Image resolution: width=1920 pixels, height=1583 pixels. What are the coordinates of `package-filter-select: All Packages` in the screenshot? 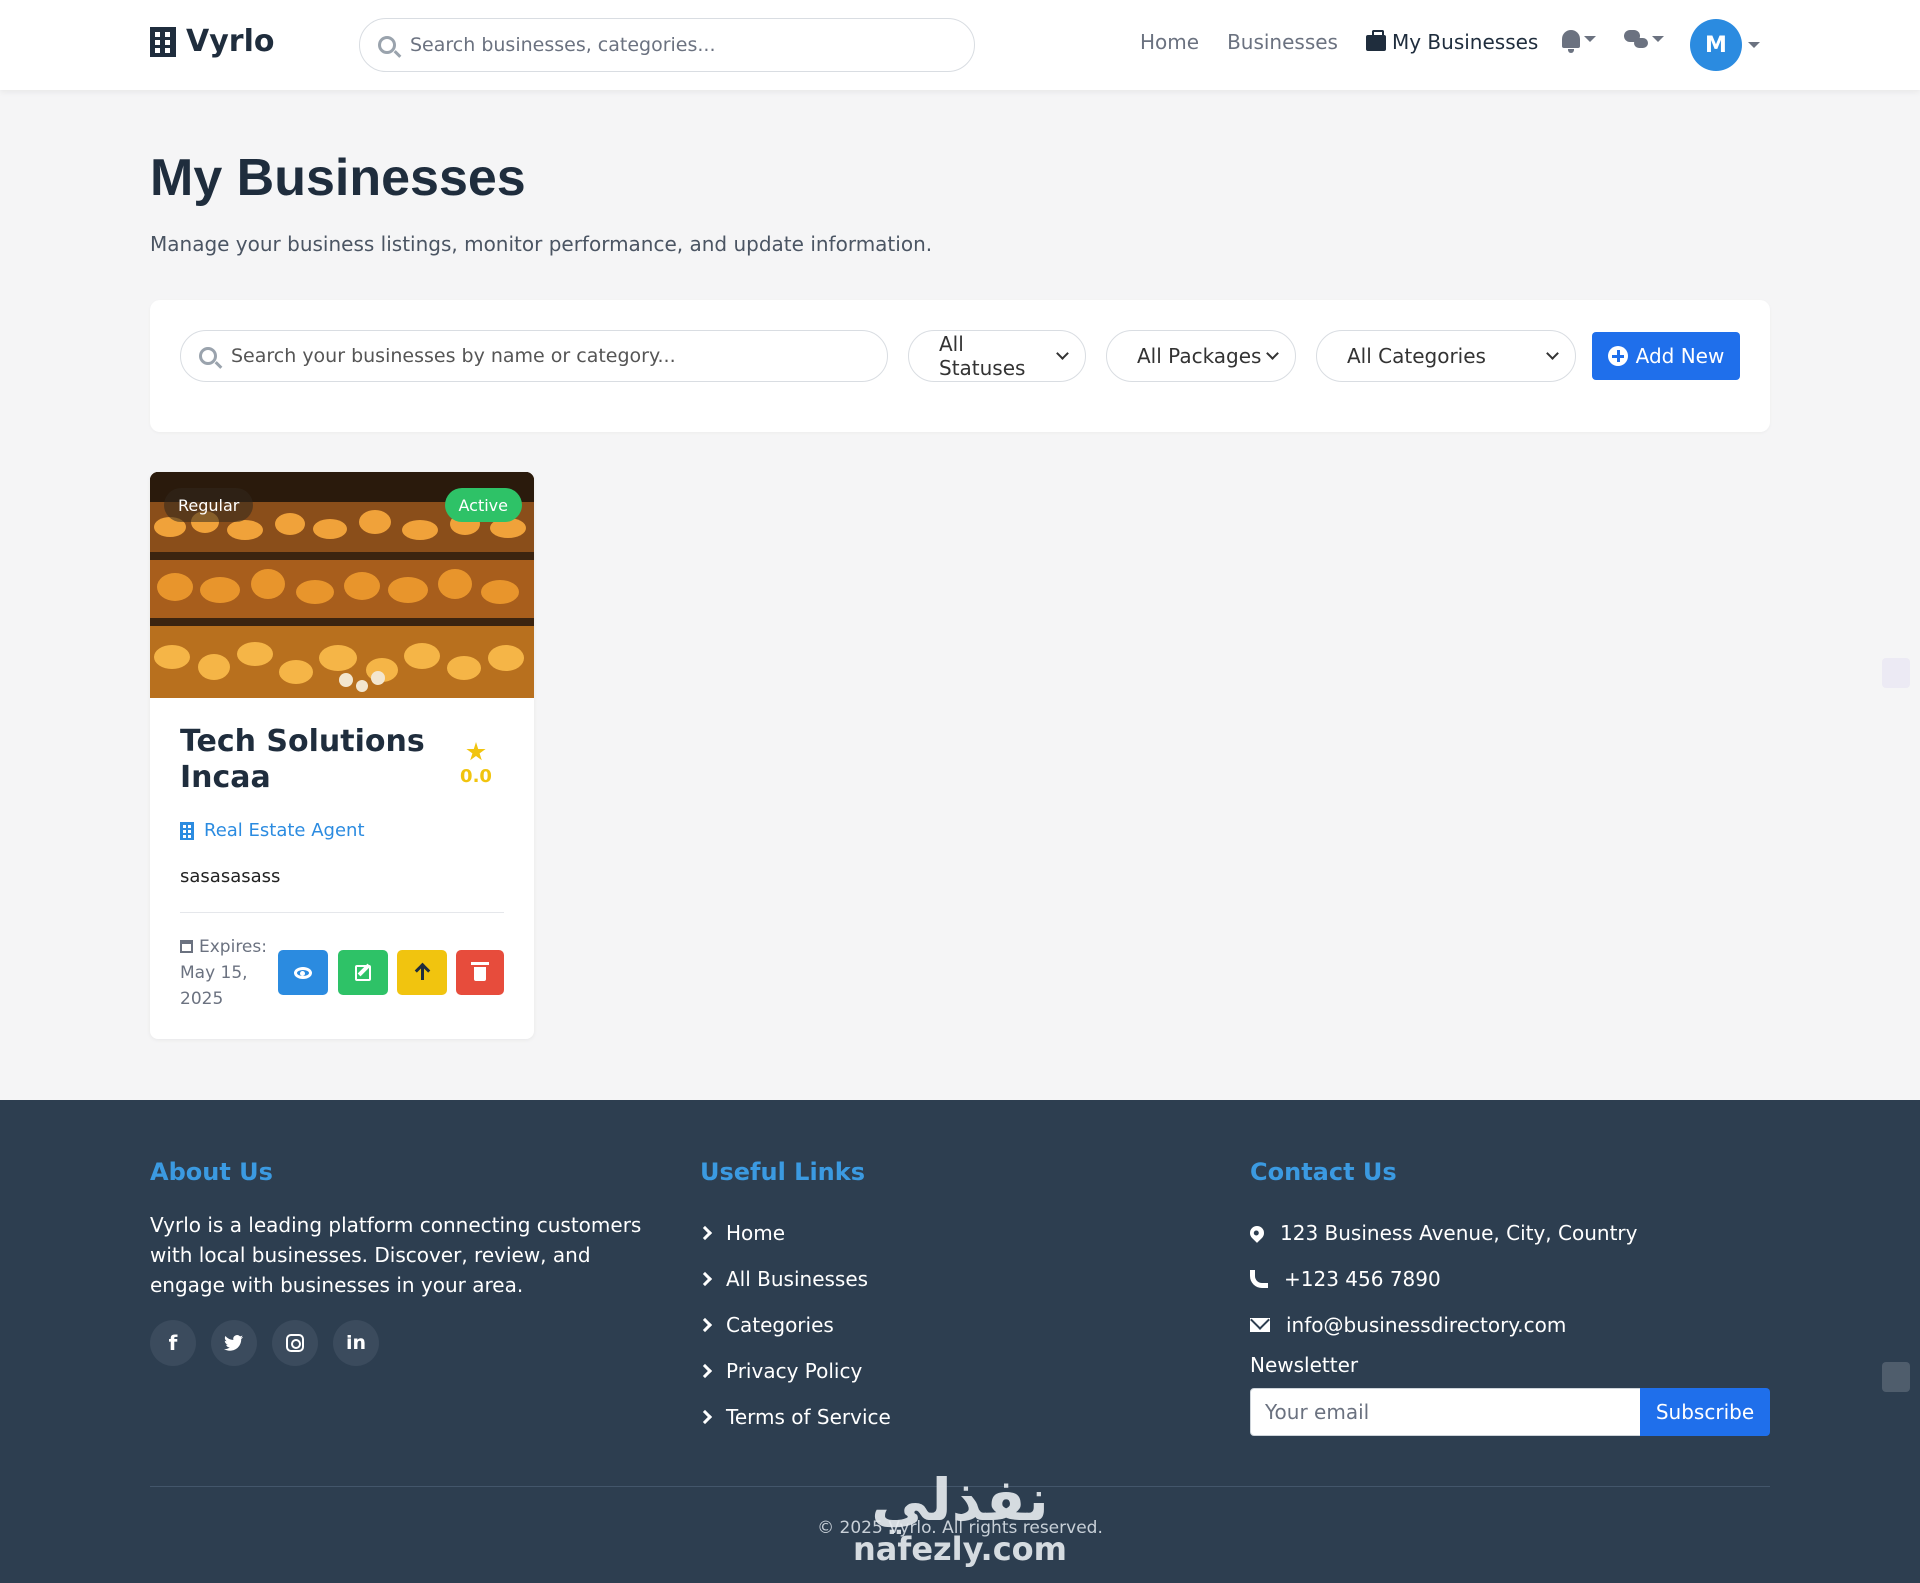 It's located at (1201, 356).